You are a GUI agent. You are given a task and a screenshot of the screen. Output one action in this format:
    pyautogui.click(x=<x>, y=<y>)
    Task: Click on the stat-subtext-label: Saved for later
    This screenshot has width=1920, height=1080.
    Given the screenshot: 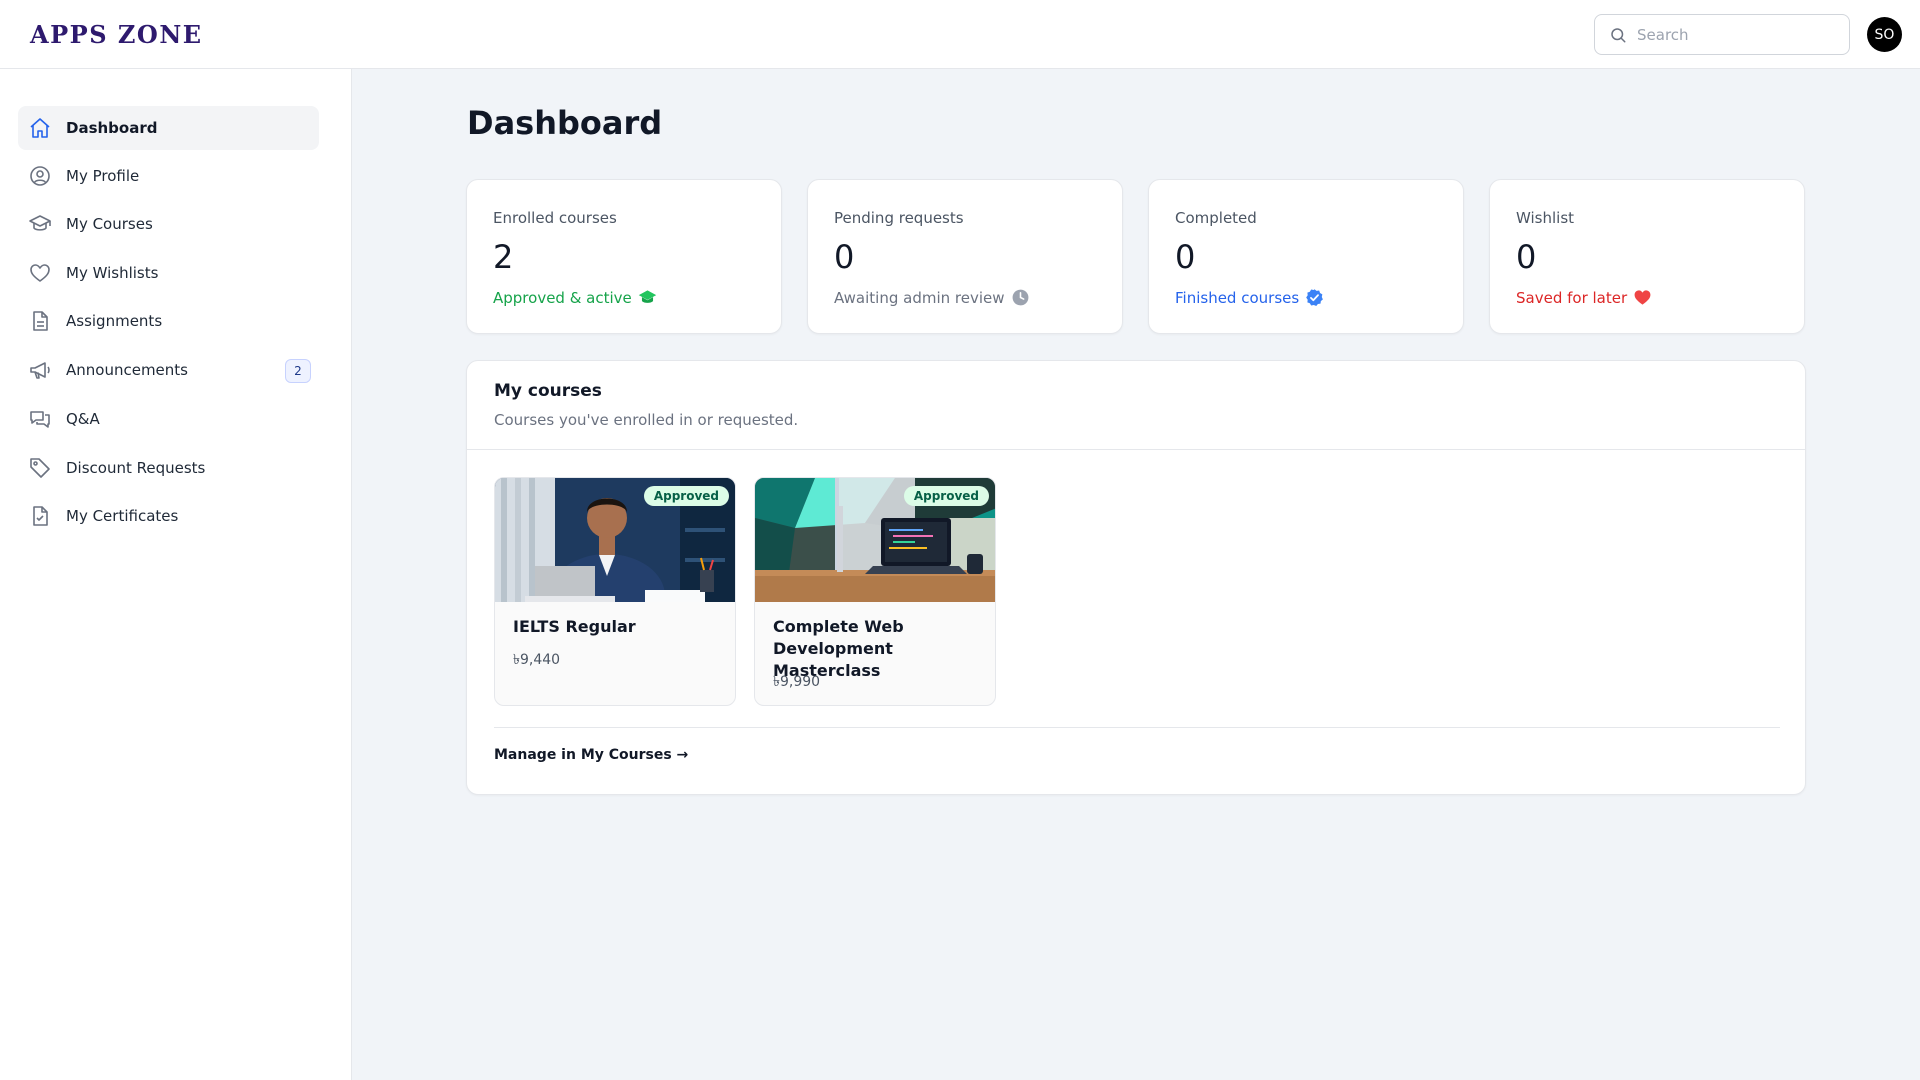 What is the action you would take?
    pyautogui.click(x=1572, y=297)
    